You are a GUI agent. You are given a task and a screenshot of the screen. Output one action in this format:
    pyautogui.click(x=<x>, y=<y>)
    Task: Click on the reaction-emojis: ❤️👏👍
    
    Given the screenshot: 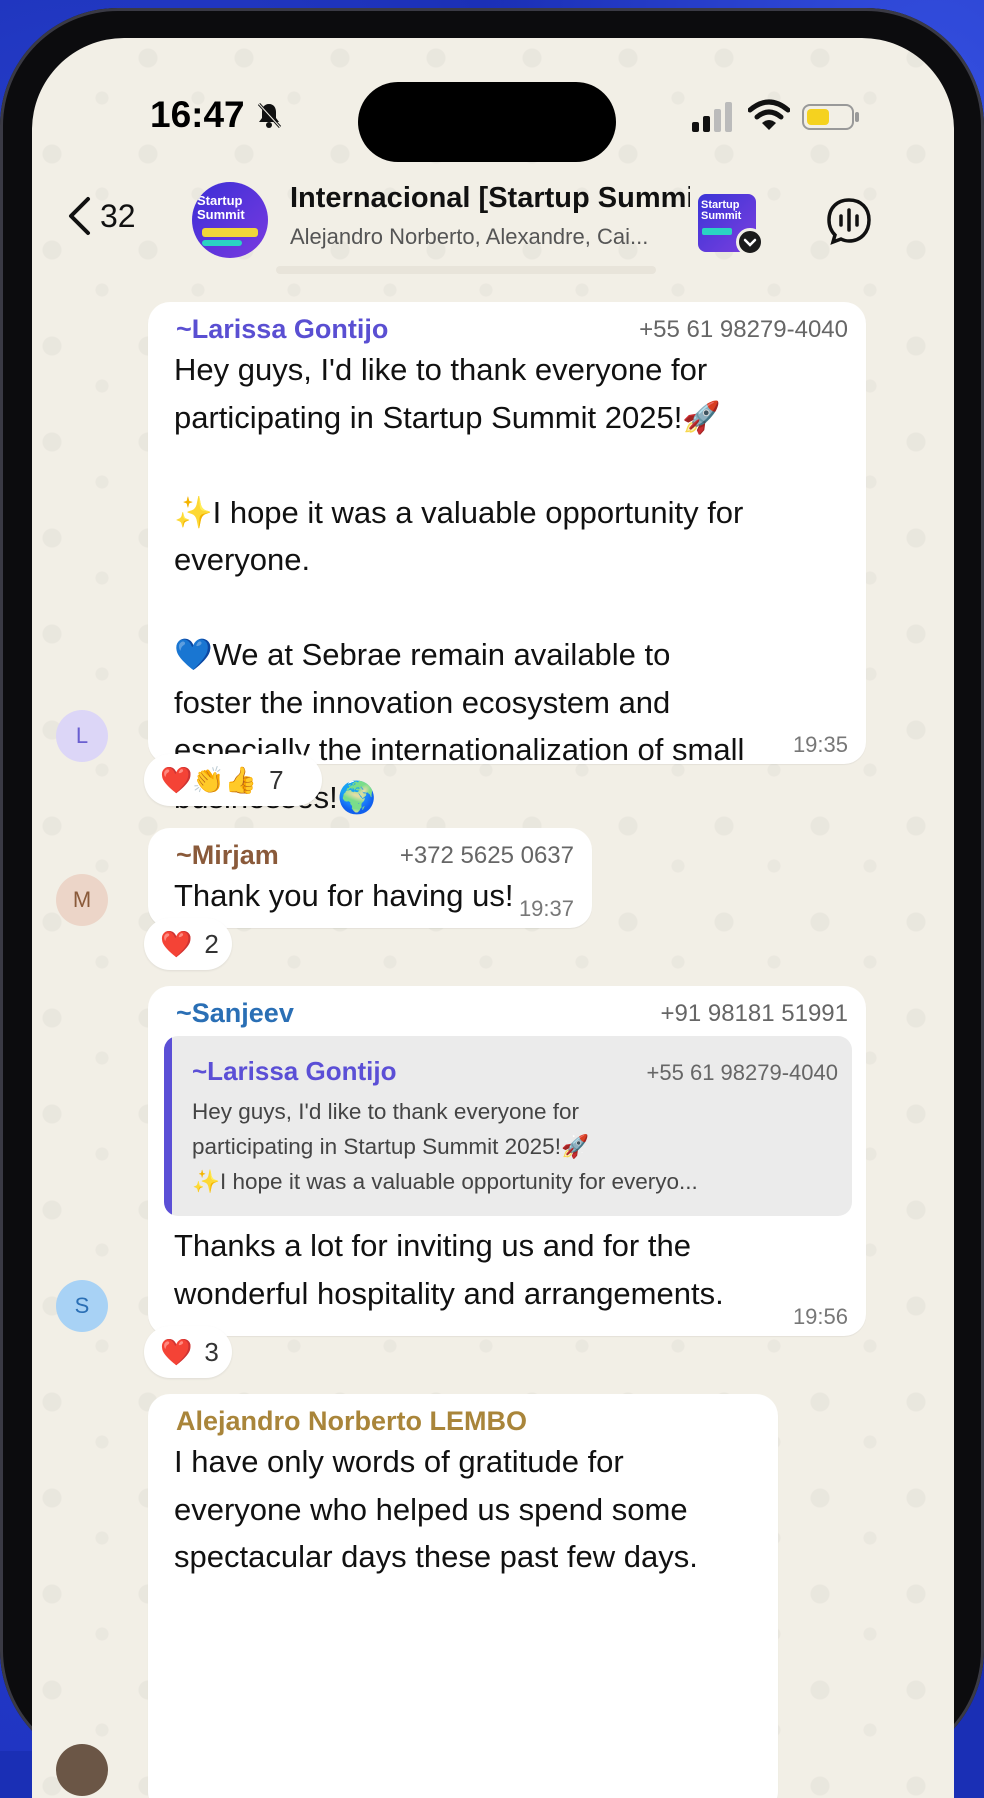 What is the action you would take?
    pyautogui.click(x=209, y=779)
    